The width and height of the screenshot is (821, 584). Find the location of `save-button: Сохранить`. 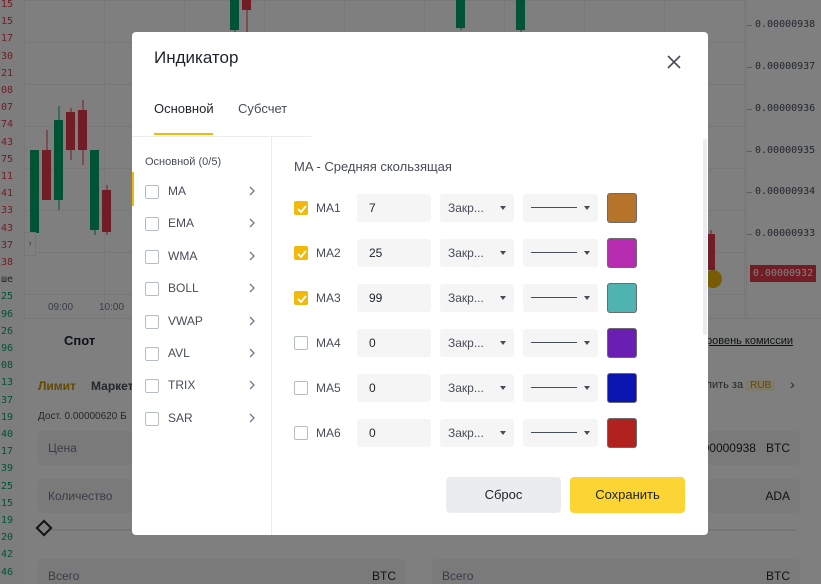

save-button: Сохранить is located at coordinates (627, 495).